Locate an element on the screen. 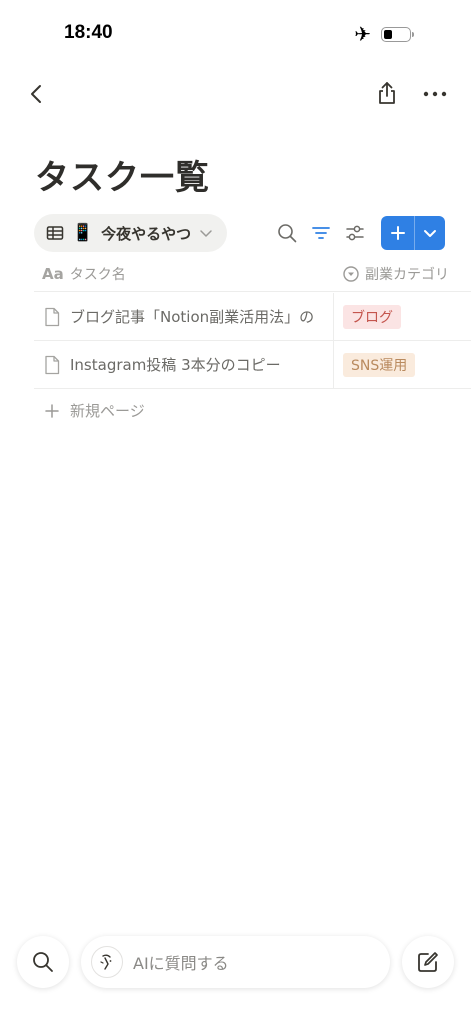 This screenshot has height=1024, width=471. select-property-icon is located at coordinates (351, 273).